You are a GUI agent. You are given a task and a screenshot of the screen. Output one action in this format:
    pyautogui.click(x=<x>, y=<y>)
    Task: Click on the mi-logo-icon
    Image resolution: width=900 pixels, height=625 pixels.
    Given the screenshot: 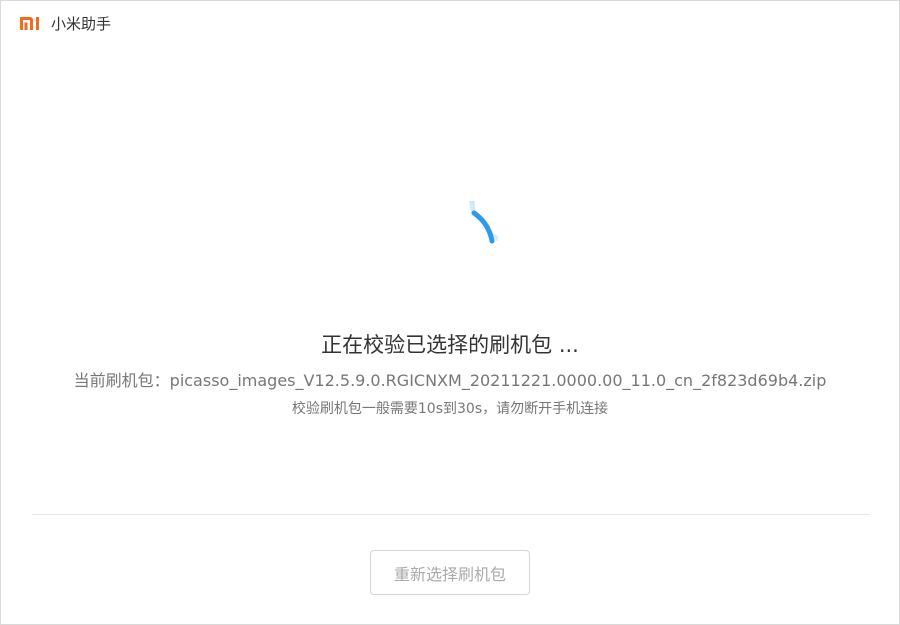 What is the action you would take?
    pyautogui.click(x=32, y=23)
    